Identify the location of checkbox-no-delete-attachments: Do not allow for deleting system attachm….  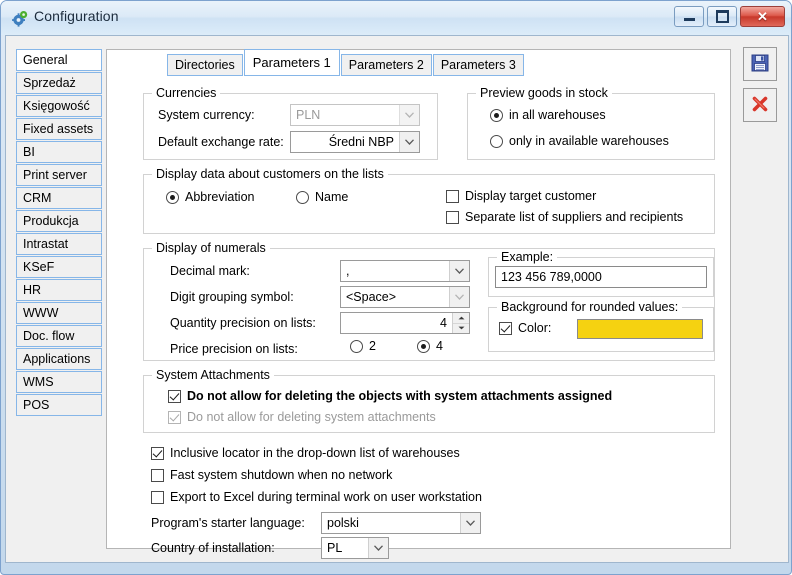
(302, 417).